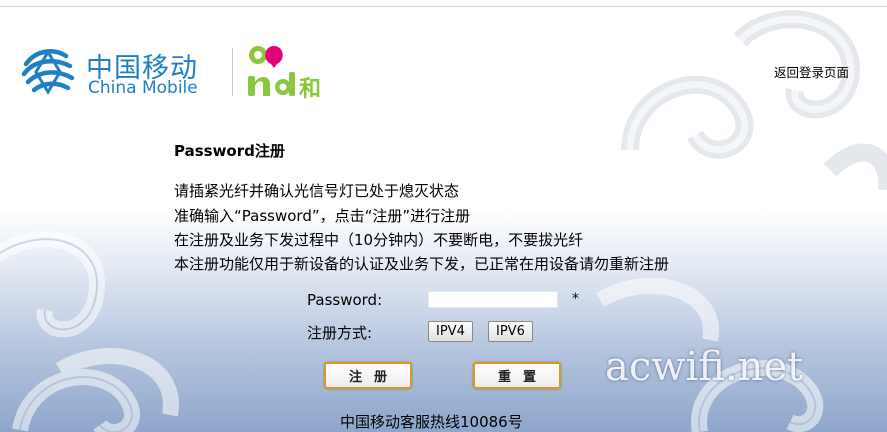  What do you see at coordinates (317, 191) in the screenshot?
I see `instruction-line: 请插紧光纤并确认光信号灯已处于熄灭状态` at bounding box center [317, 191].